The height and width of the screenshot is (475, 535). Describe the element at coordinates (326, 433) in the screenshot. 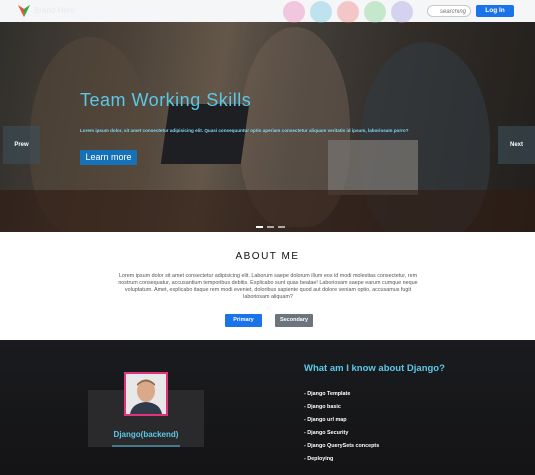

I see `list-item: - Django Security` at that location.